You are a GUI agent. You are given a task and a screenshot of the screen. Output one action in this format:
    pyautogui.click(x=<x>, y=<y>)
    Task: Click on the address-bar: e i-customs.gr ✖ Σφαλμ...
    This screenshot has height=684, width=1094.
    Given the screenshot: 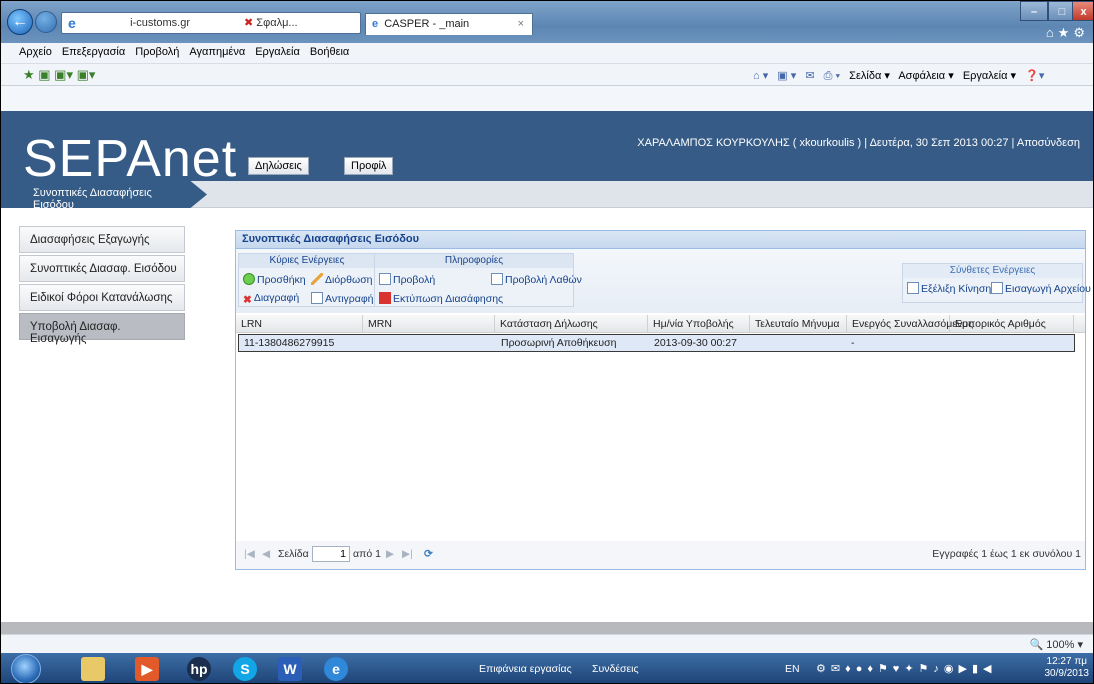 What is the action you would take?
    pyautogui.click(x=211, y=23)
    